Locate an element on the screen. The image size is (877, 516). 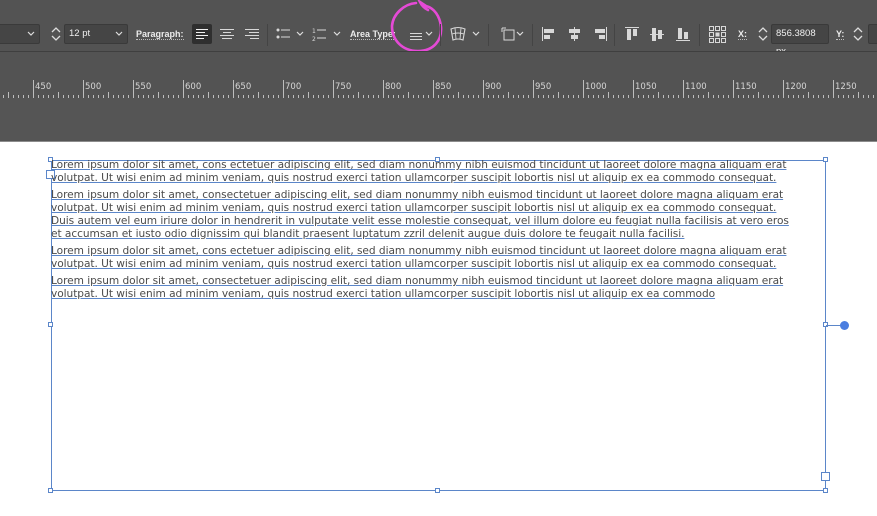
font-size-field: 12 pt is located at coordinates (96, 34).